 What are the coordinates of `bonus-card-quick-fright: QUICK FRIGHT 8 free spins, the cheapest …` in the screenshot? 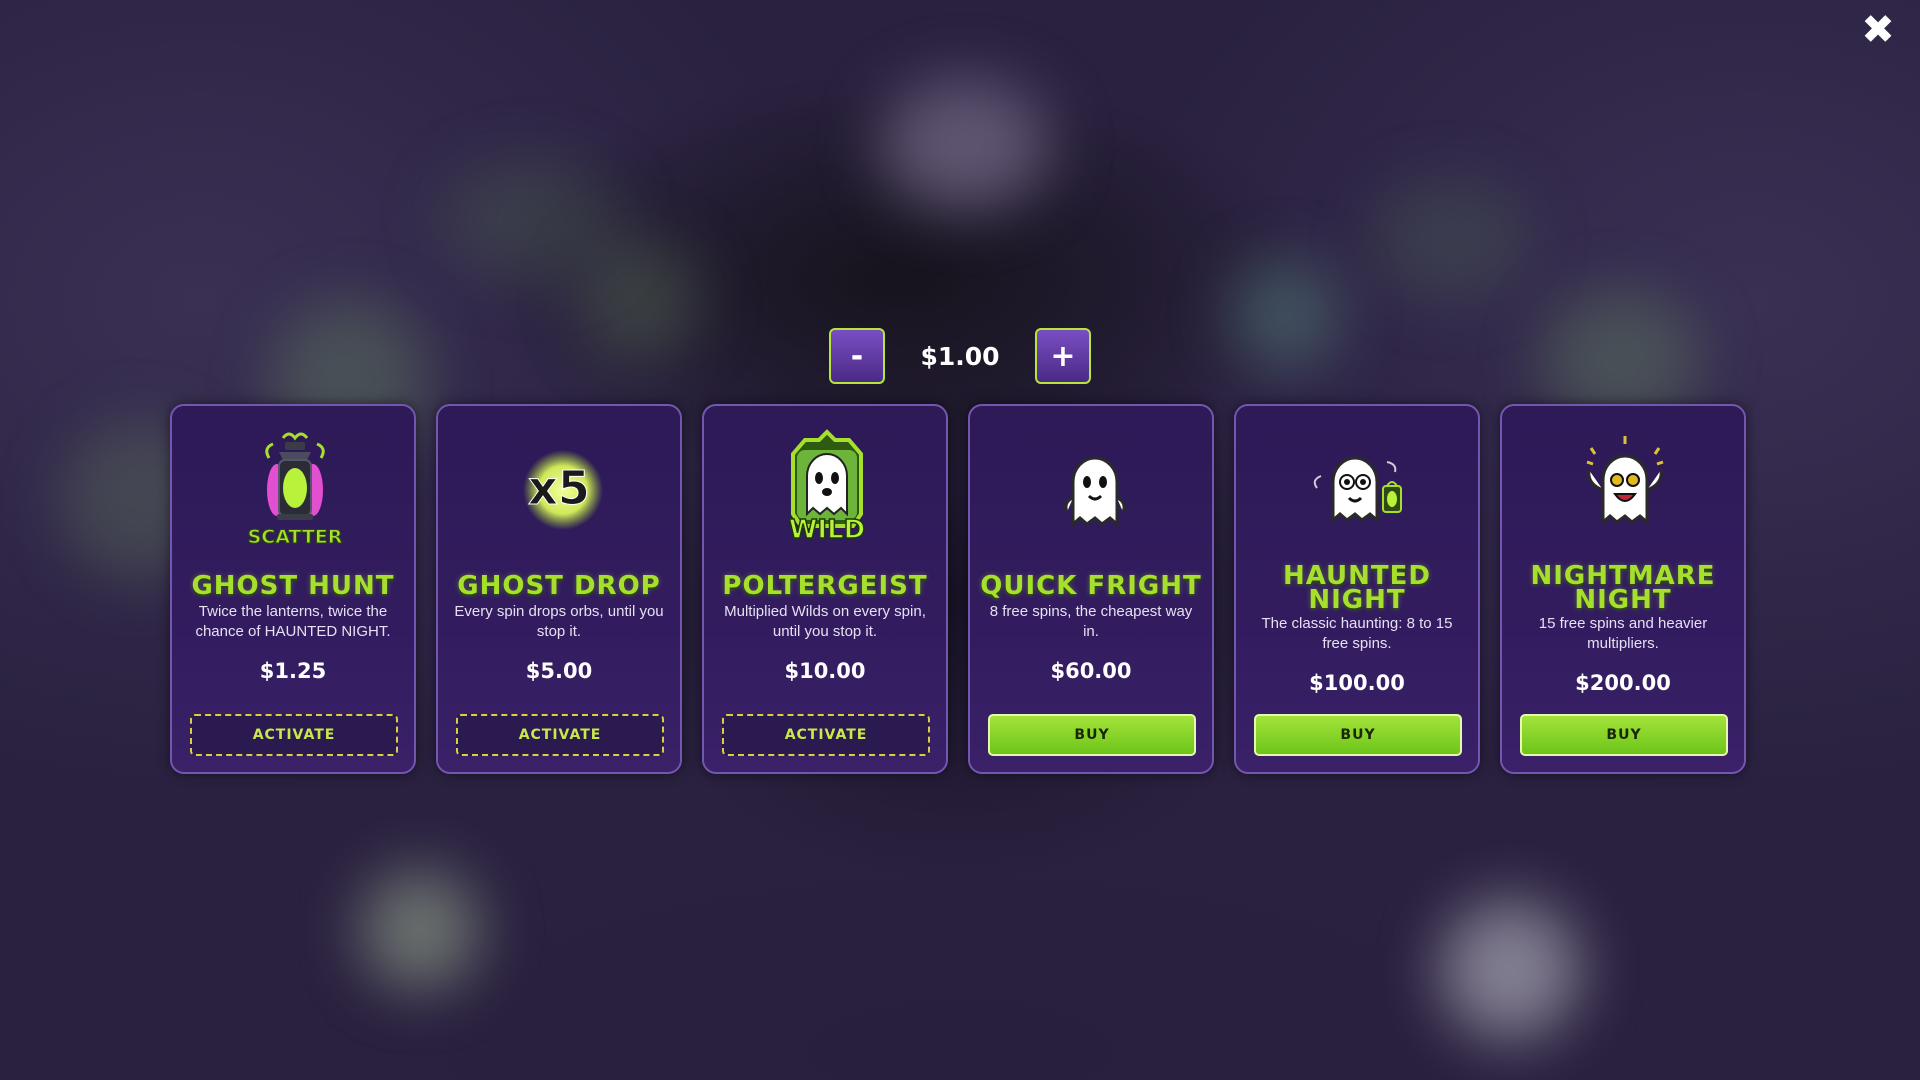 It's located at (1091, 589).